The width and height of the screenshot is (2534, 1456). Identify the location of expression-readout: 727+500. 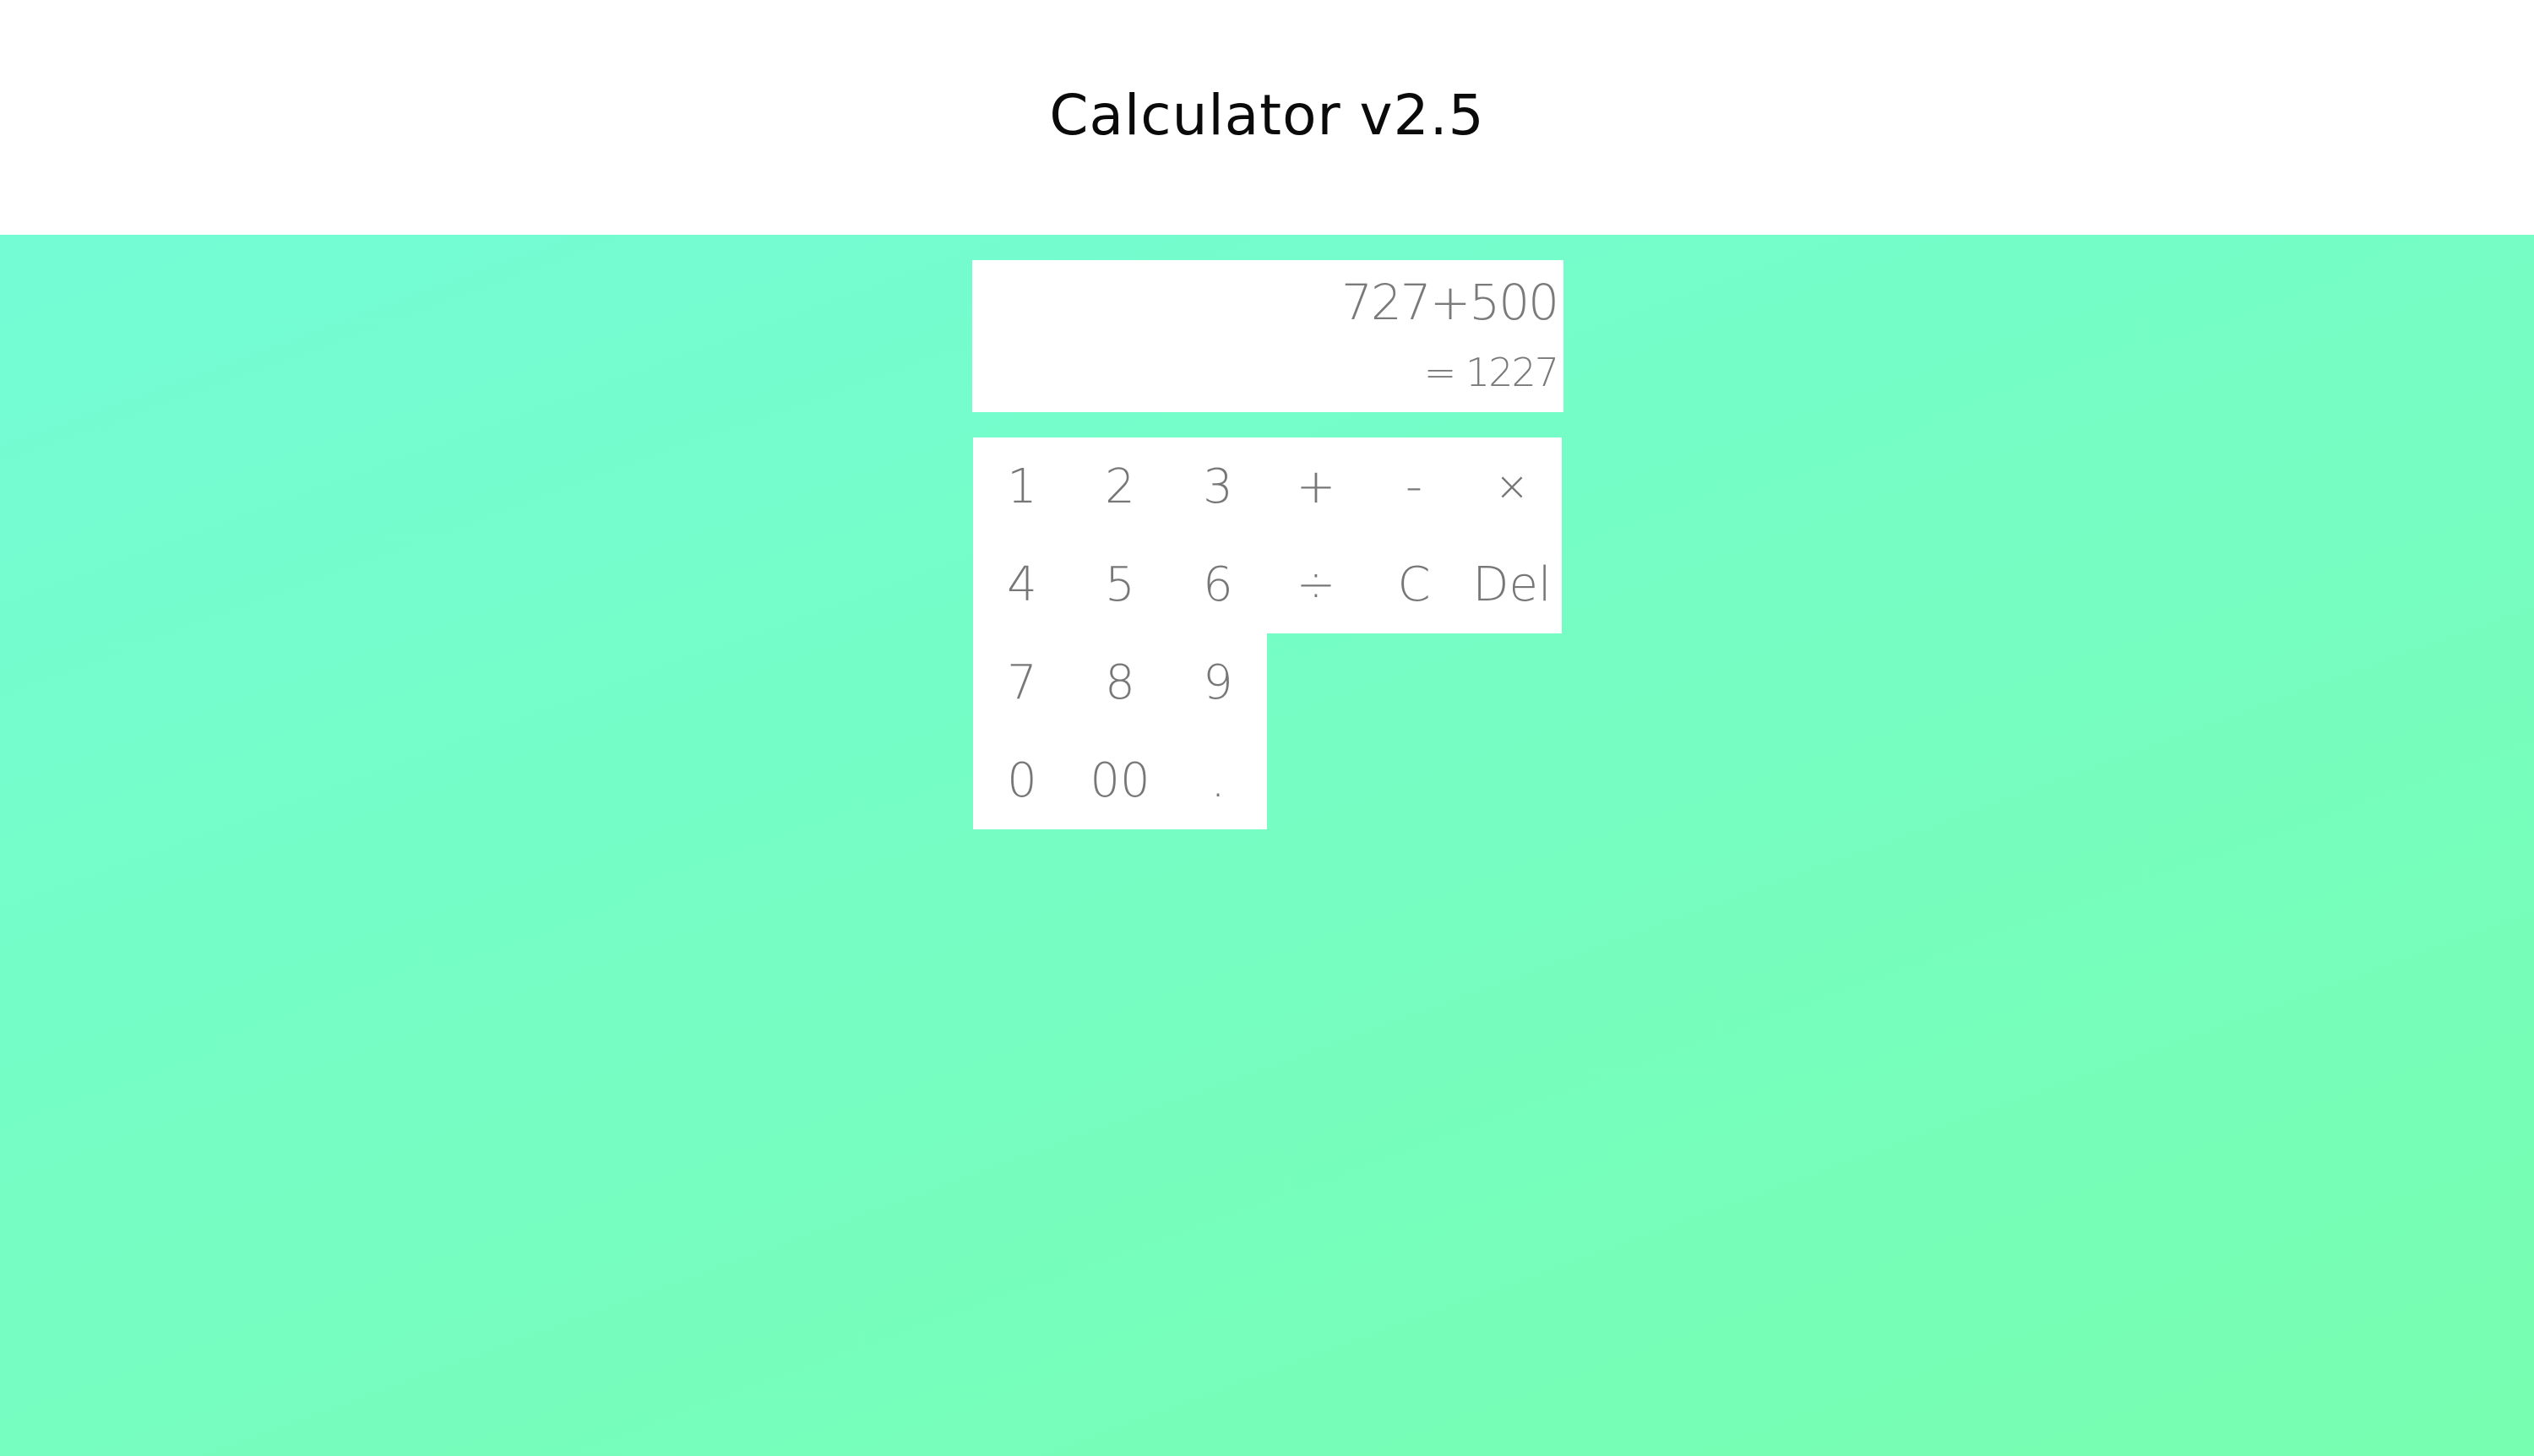
(1449, 302).